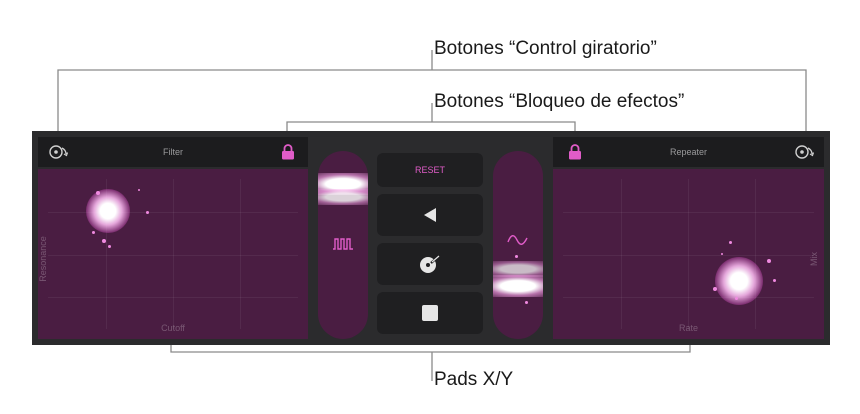  Describe the element at coordinates (173, 152) in the screenshot. I see `left-effect-bar: Filter` at that location.